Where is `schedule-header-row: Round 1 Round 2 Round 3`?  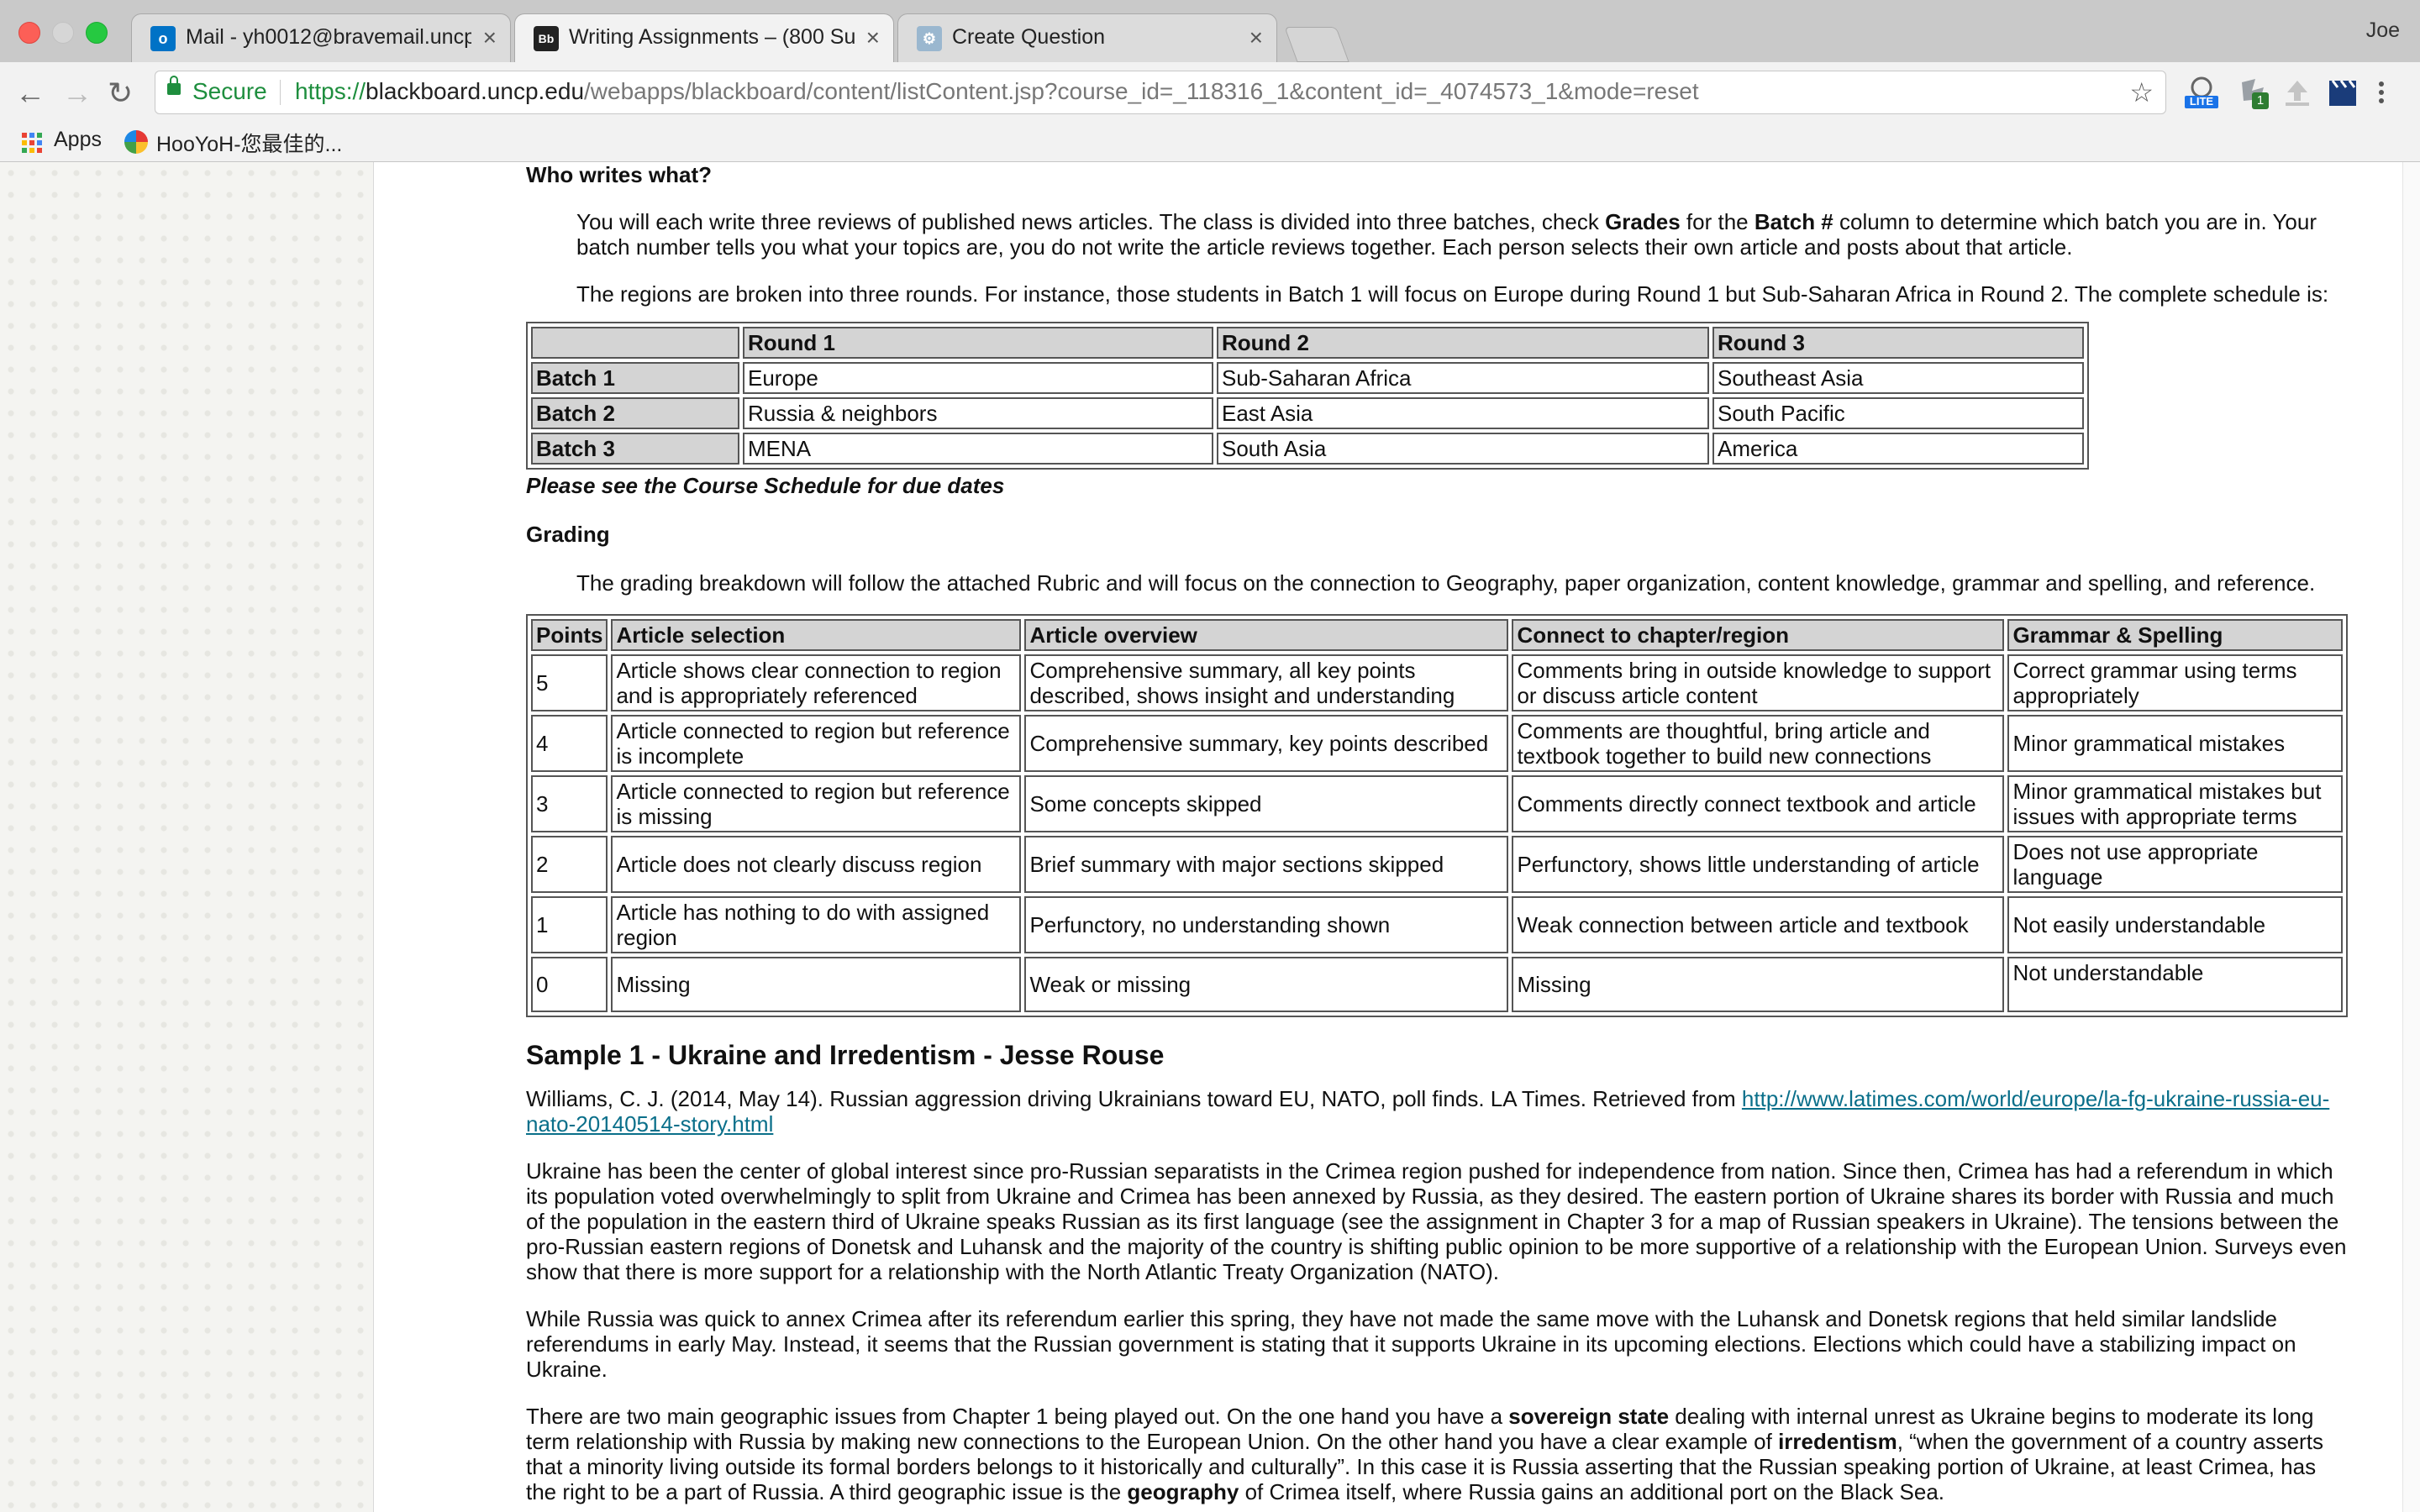
schedule-header-row: Round 1 Round 2 Round 3 is located at coordinates (1307, 343).